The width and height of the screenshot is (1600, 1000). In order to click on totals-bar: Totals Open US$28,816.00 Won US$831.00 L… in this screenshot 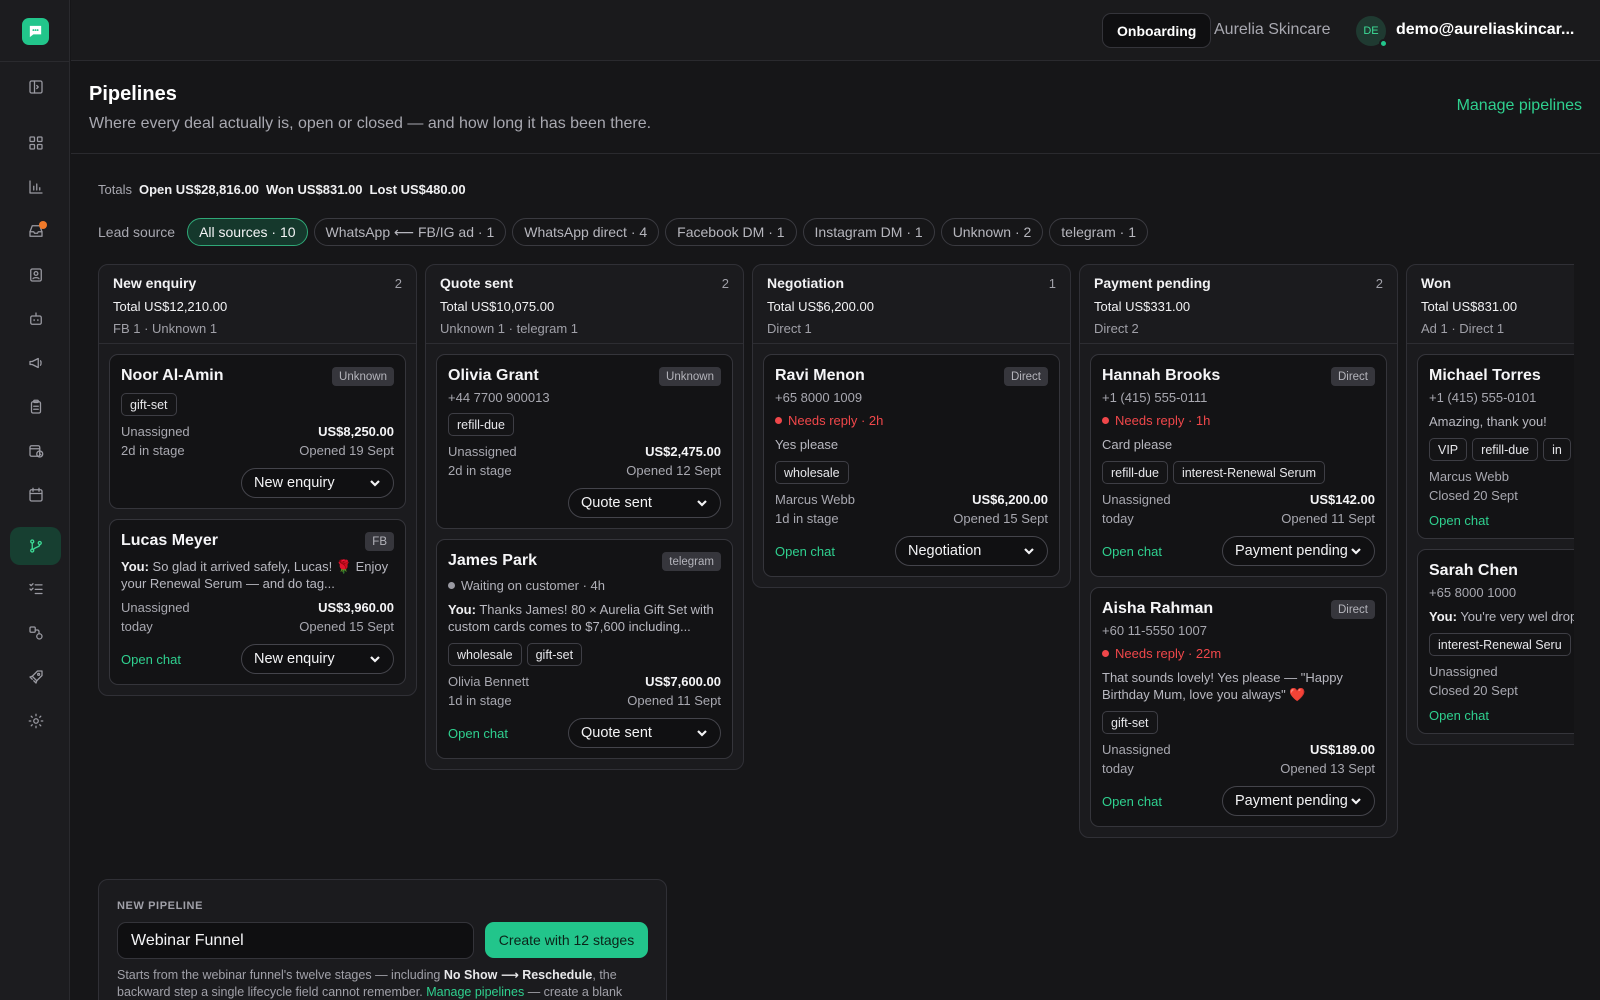, I will do `click(282, 189)`.